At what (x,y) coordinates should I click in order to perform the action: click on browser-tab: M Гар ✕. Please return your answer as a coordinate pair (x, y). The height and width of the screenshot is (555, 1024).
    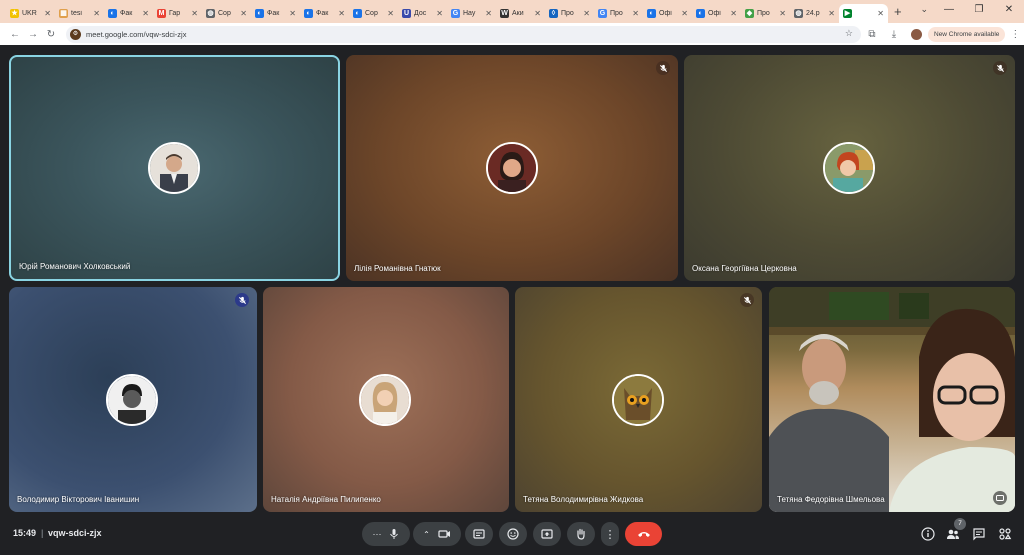
    Looking at the image, I should click on (177, 13).